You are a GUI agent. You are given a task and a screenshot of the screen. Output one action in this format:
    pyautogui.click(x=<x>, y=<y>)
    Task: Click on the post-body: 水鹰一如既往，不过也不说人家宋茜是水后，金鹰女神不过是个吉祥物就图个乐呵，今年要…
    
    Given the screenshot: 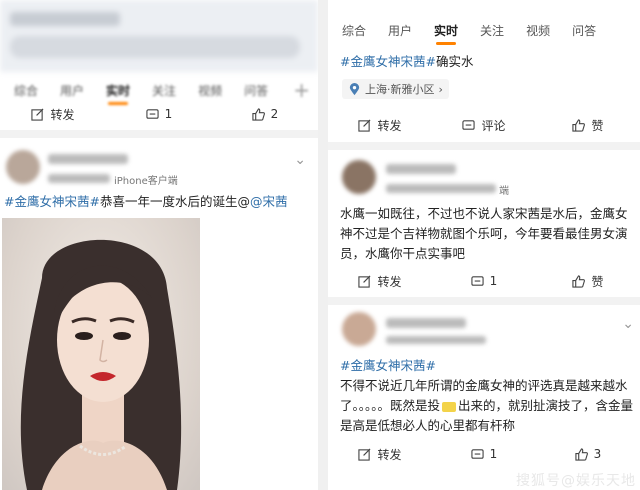 What is the action you would take?
    pyautogui.click(x=488, y=234)
    